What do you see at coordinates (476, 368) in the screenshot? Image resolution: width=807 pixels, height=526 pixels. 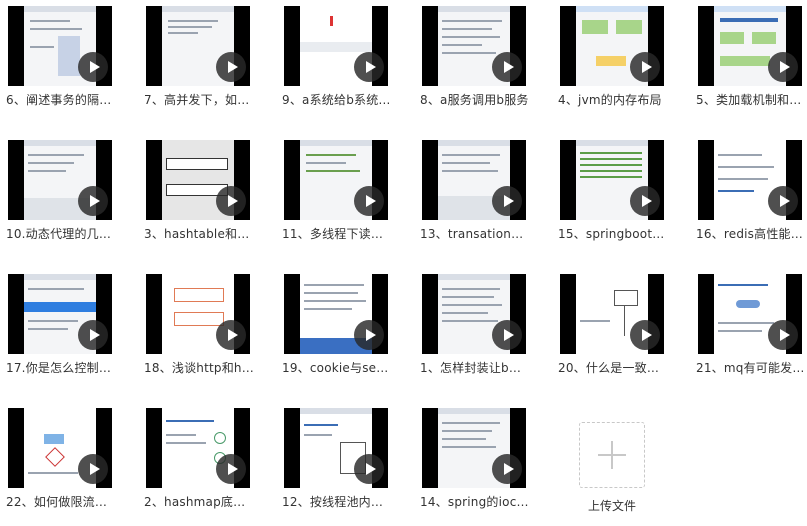 I see `video-title: 1、怎样封装让b服务` at bounding box center [476, 368].